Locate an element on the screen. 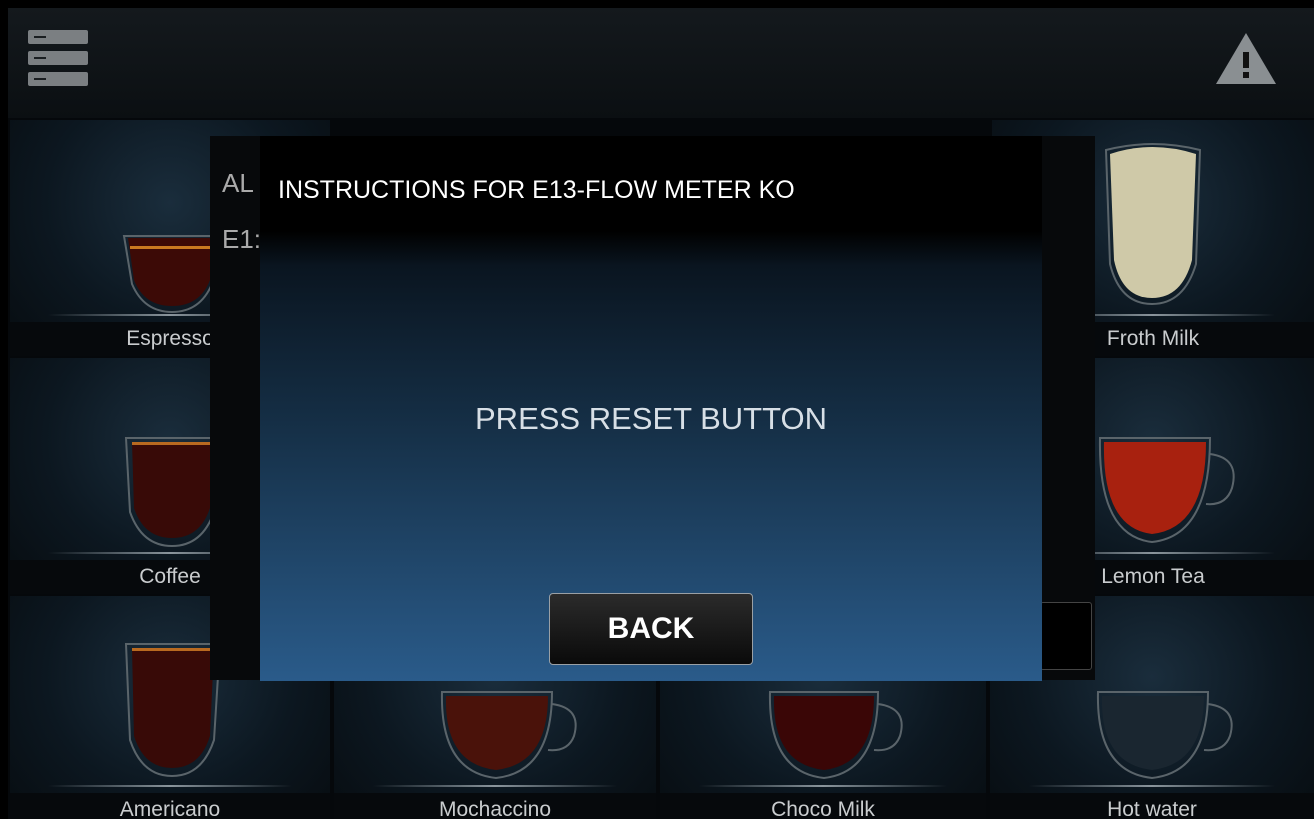 This screenshot has width=1314, height=819. menu-list-icon is located at coordinates (58, 59).